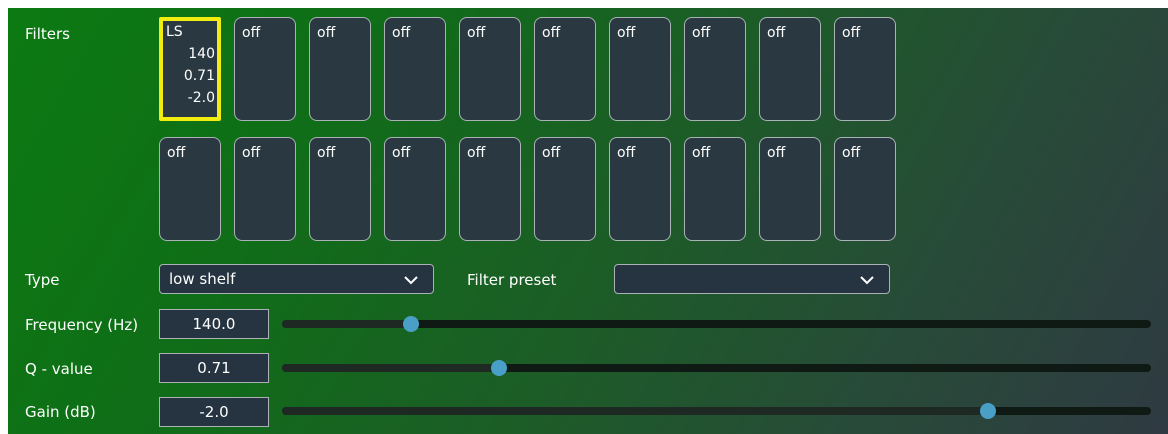  Describe the element at coordinates (410, 324) in the screenshot. I see `frequency-slider-thumb` at that location.